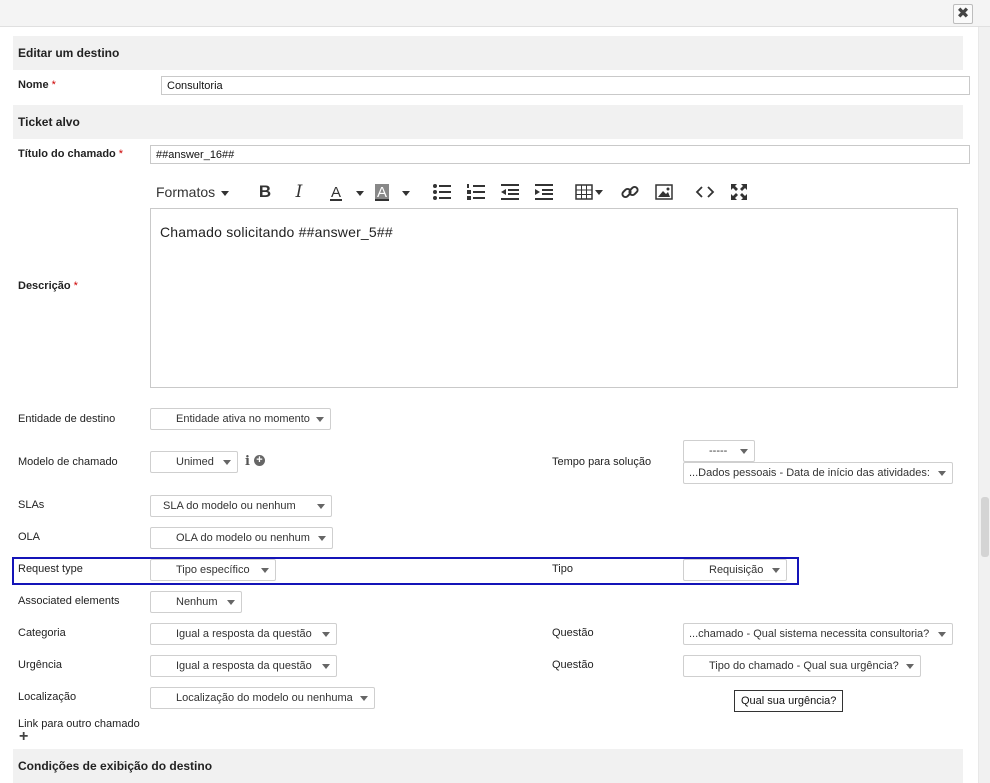 The width and height of the screenshot is (990, 783). Describe the element at coordinates (488, 766) in the screenshot. I see `section-display-conditions: Condições de exibição do destino` at that location.